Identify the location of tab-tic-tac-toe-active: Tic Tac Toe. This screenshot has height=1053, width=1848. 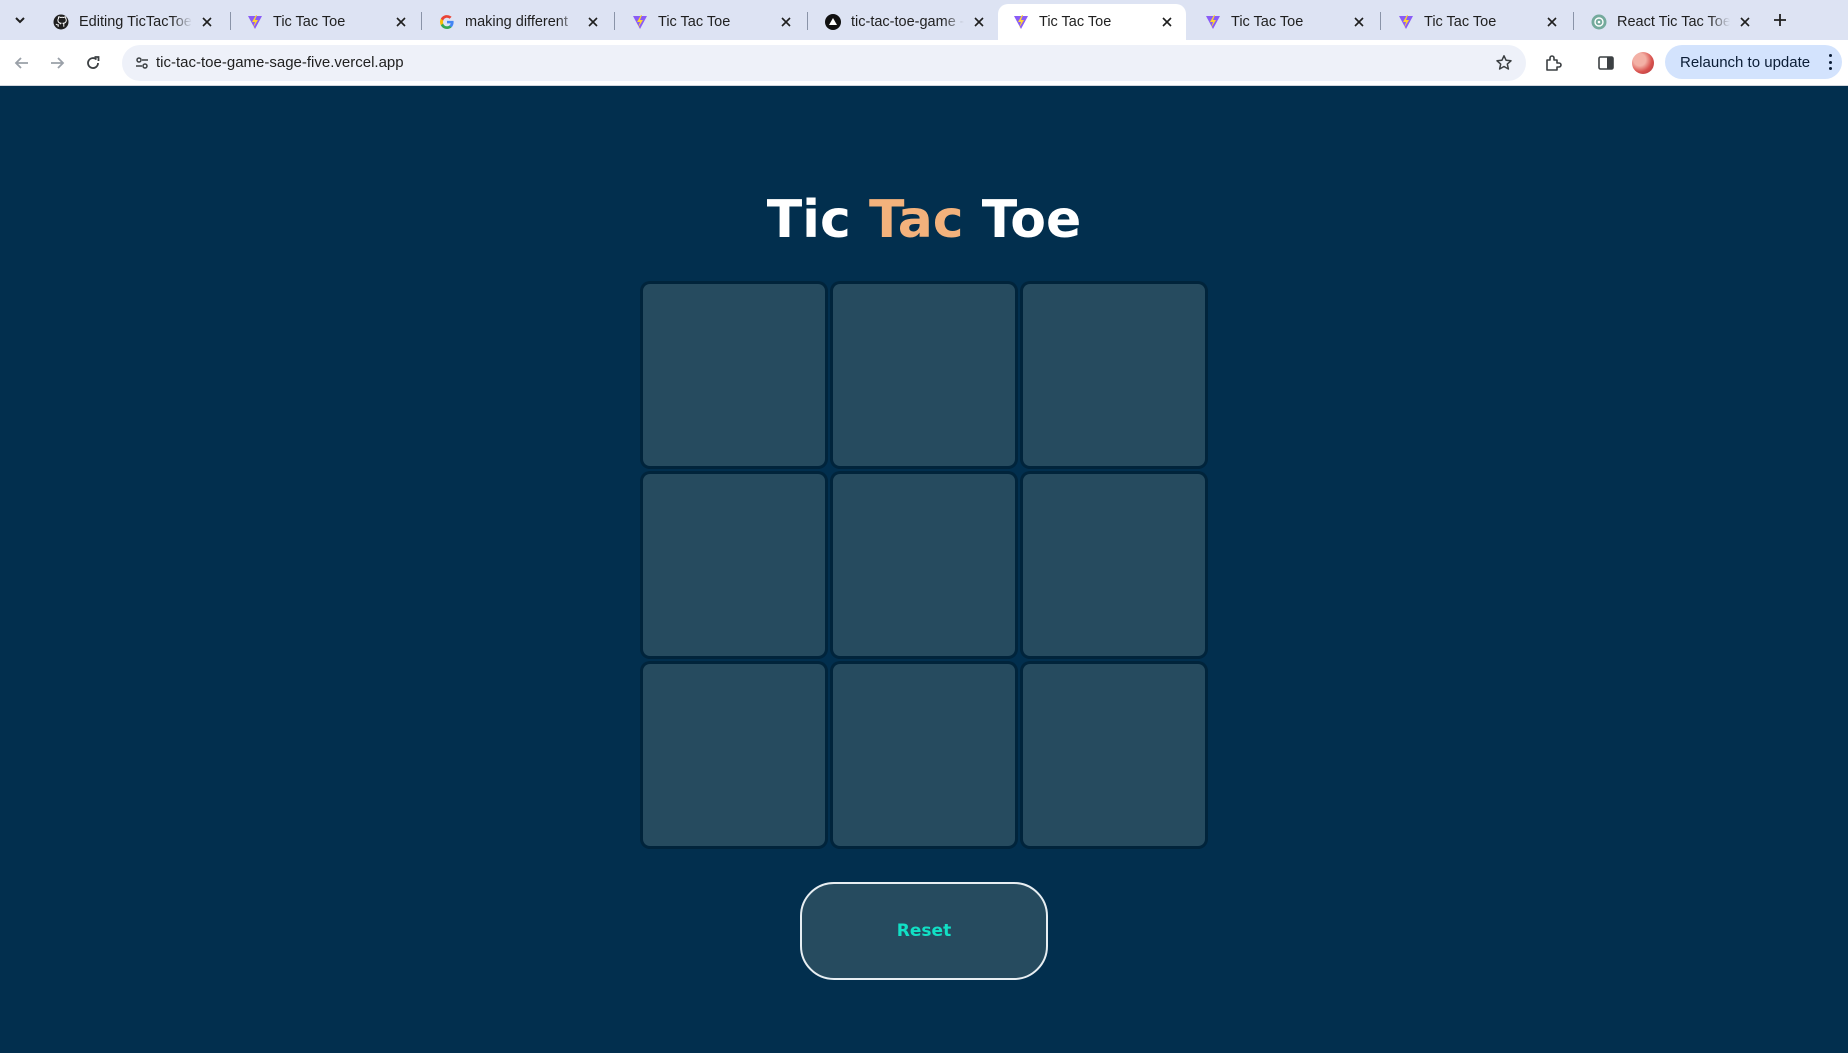
(1092, 22).